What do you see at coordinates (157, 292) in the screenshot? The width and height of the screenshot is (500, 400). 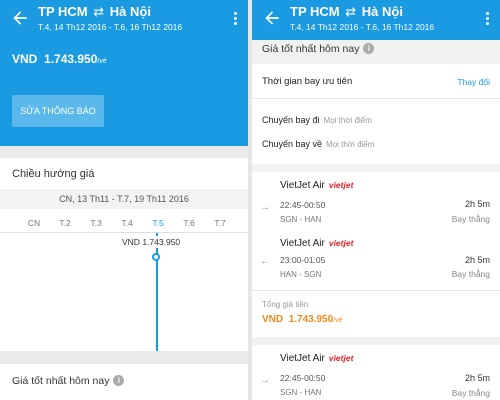 I see `selected-day-marker-line` at bounding box center [157, 292].